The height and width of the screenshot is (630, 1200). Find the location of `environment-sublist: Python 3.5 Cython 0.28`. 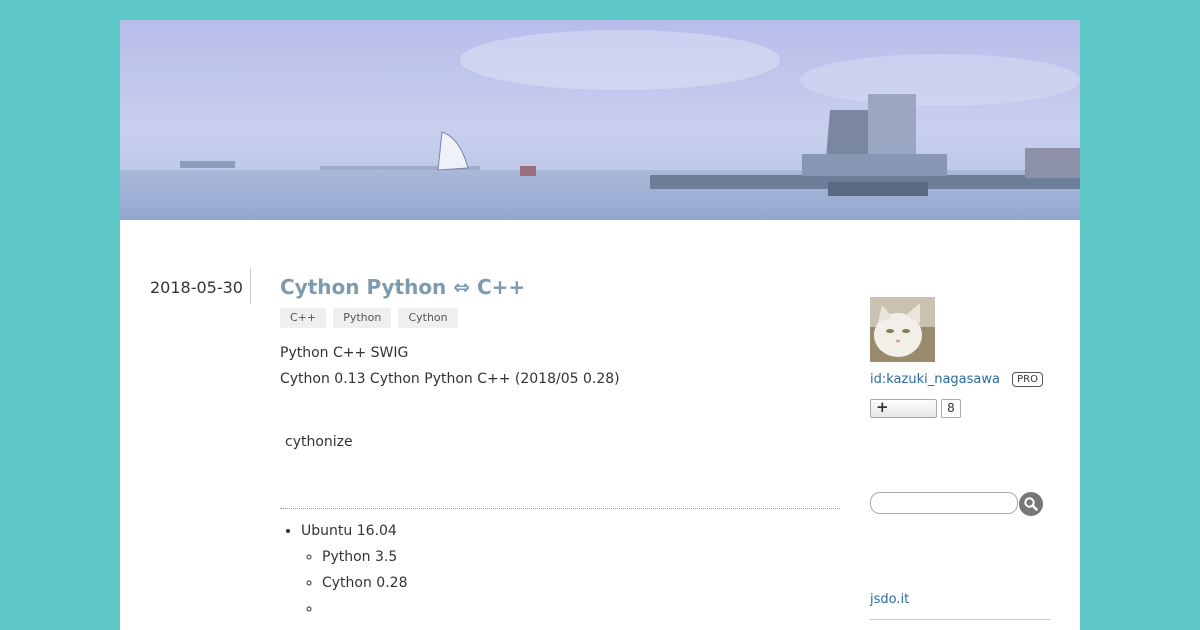

environment-sublist: Python 3.5 Cython 0.28 is located at coordinates (354, 583).